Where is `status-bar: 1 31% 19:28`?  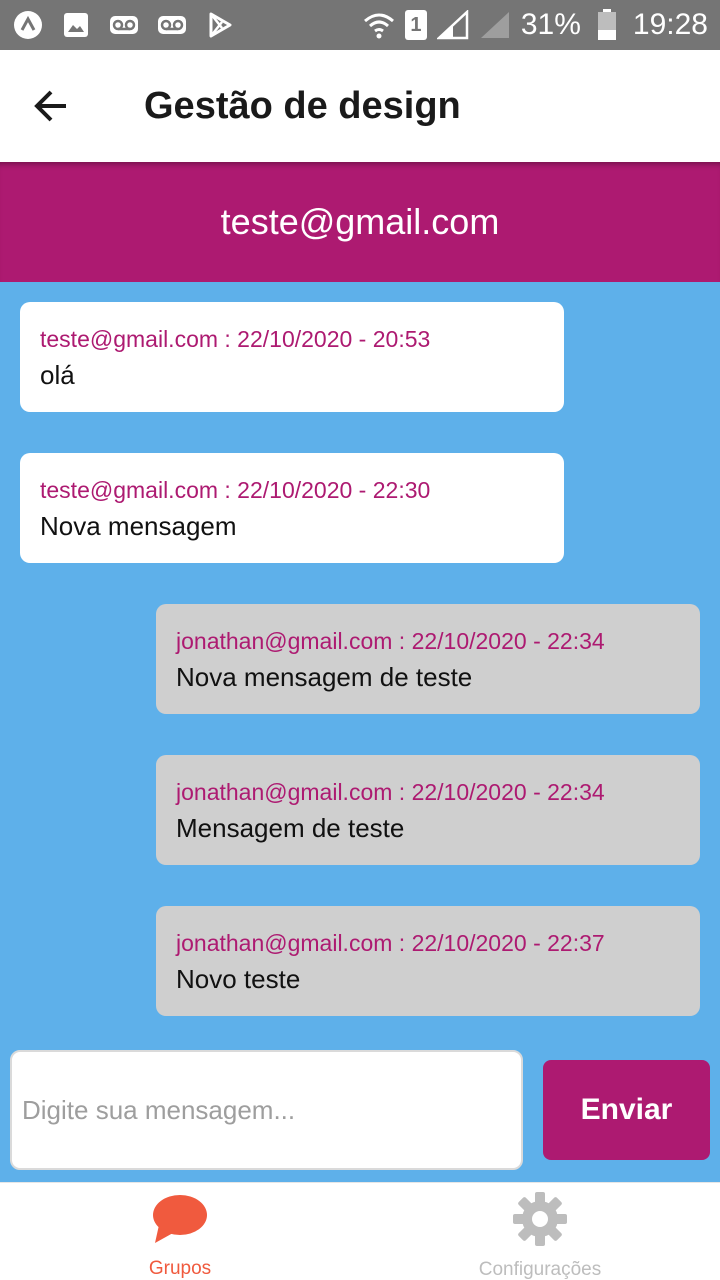 status-bar: 1 31% 19:28 is located at coordinates (360, 25).